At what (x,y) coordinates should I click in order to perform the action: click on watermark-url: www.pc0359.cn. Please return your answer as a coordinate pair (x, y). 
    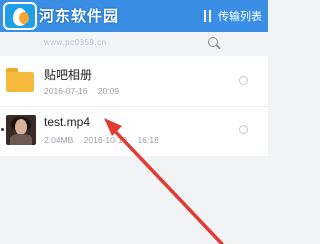
    Looking at the image, I should click on (75, 42).